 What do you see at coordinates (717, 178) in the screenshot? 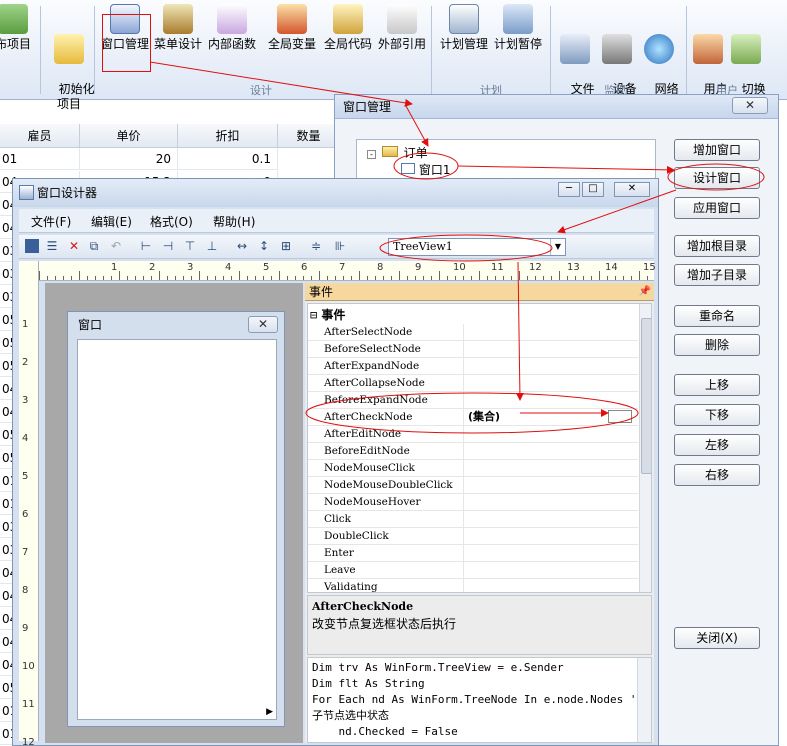
I see `design-window-button: 设计窗口` at bounding box center [717, 178].